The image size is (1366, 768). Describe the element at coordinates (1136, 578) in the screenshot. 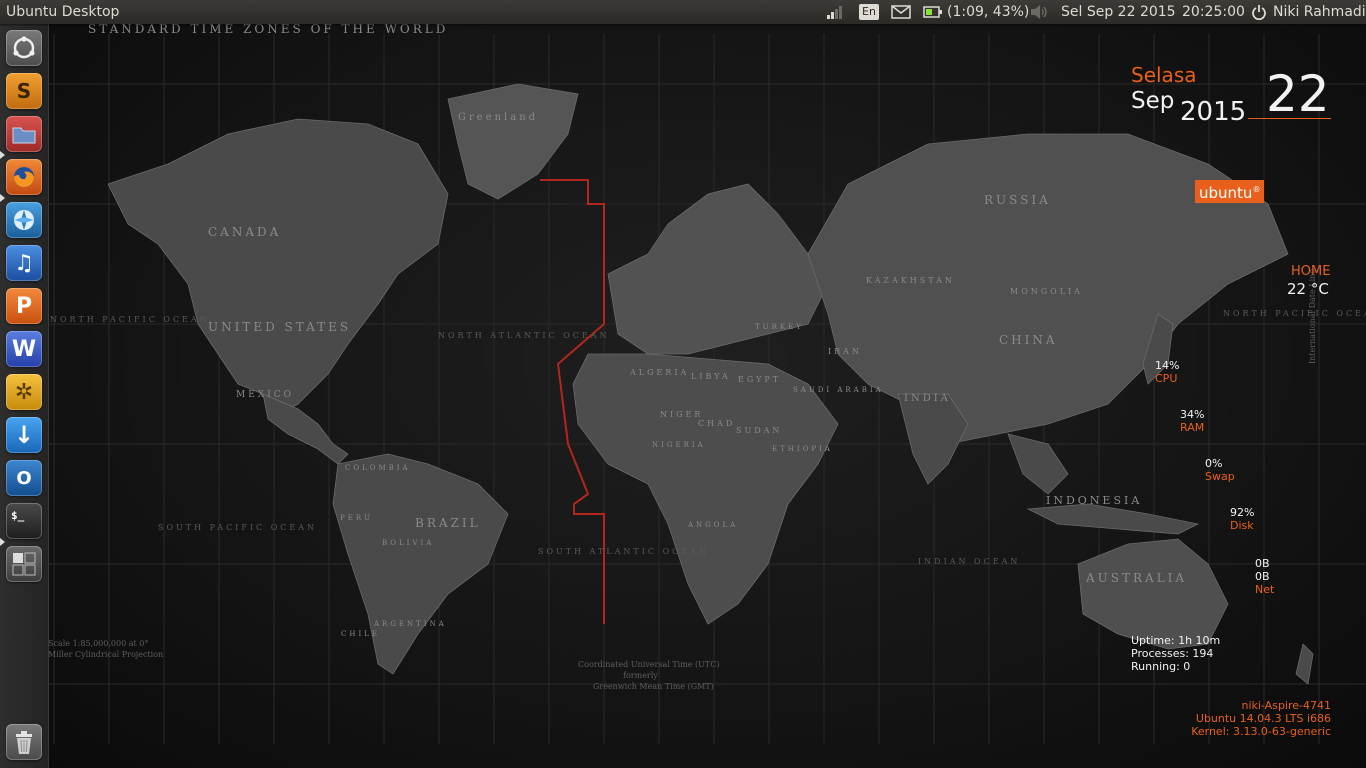

I see `country-label-australia: AUSTRALIA` at that location.